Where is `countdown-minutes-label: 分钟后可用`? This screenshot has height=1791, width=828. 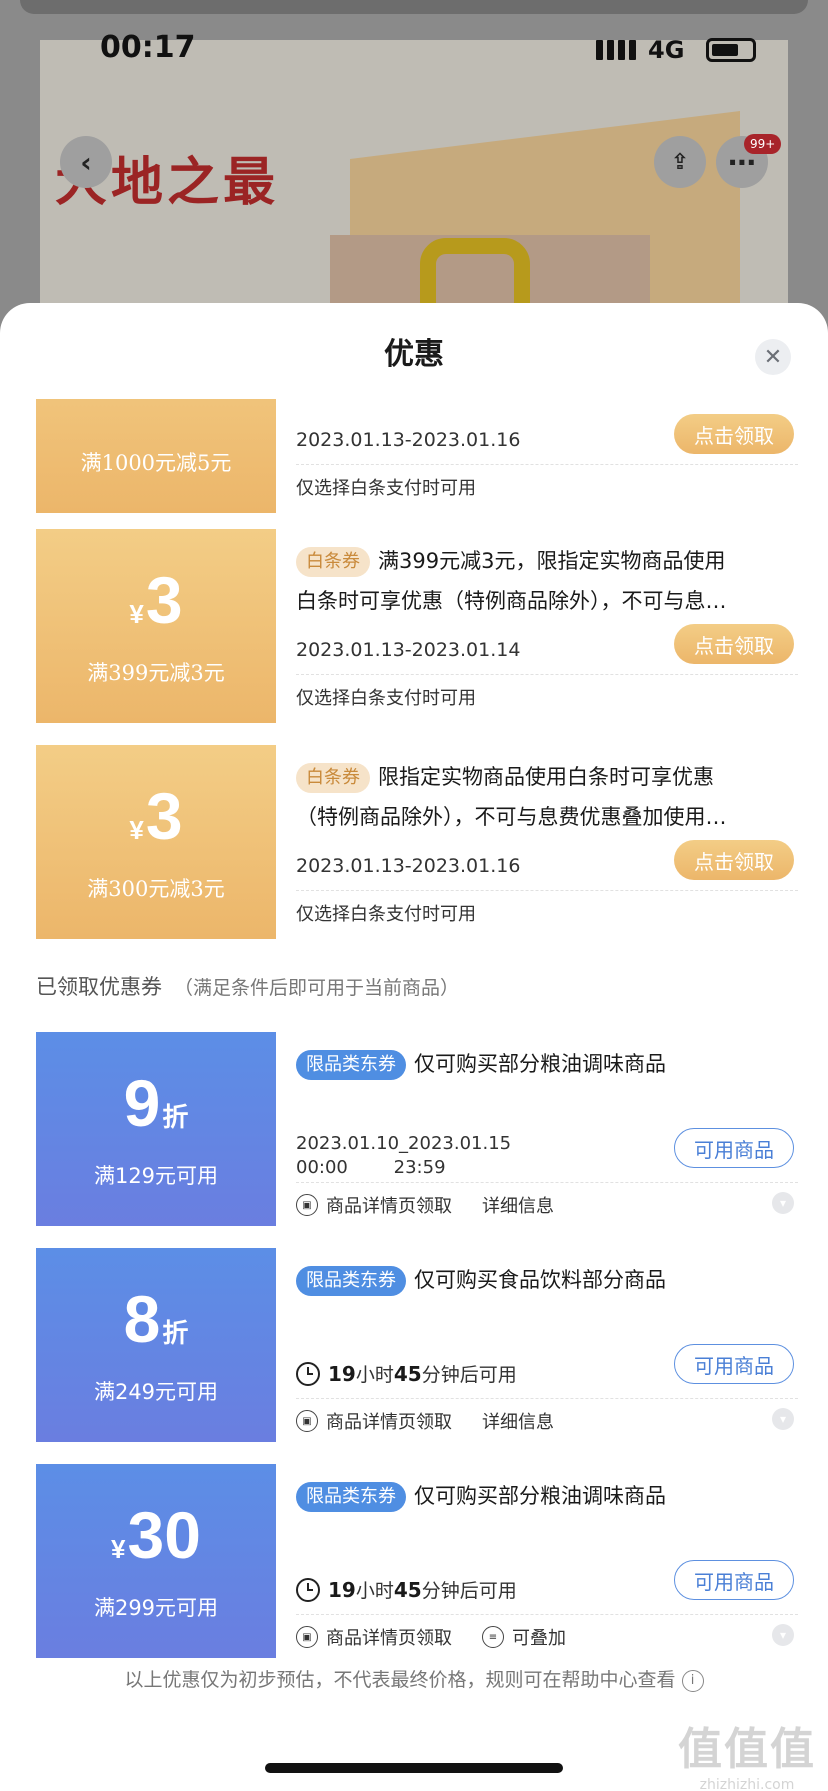 countdown-minutes-label: 分钟后可用 is located at coordinates (469, 1591).